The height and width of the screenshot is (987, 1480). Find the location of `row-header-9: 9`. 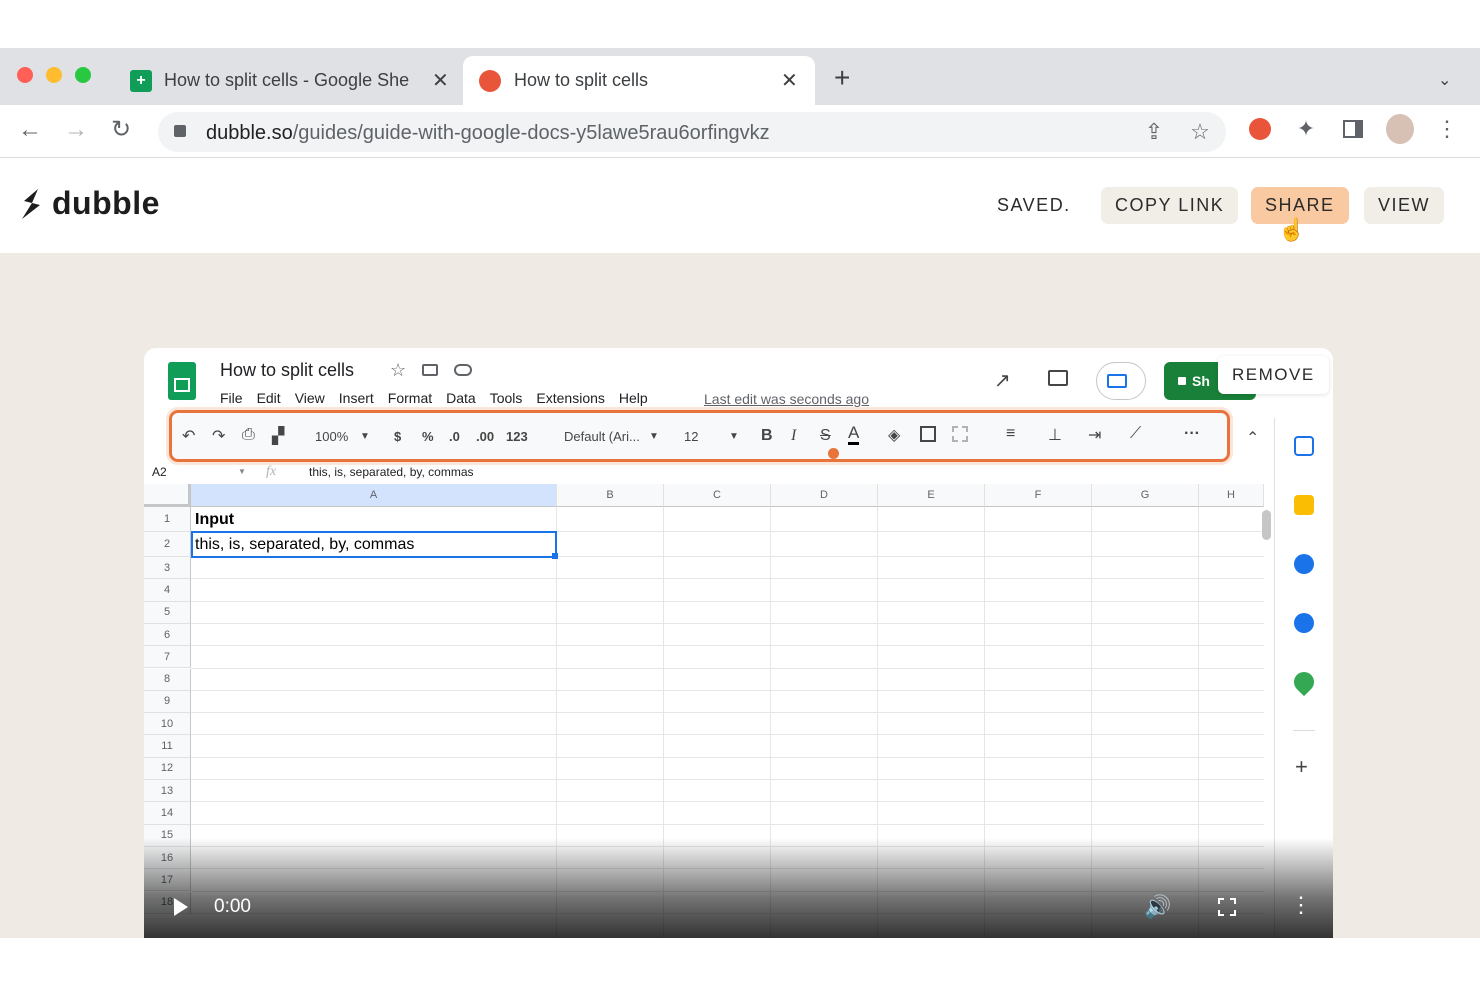

row-header-9: 9 is located at coordinates (167, 702).